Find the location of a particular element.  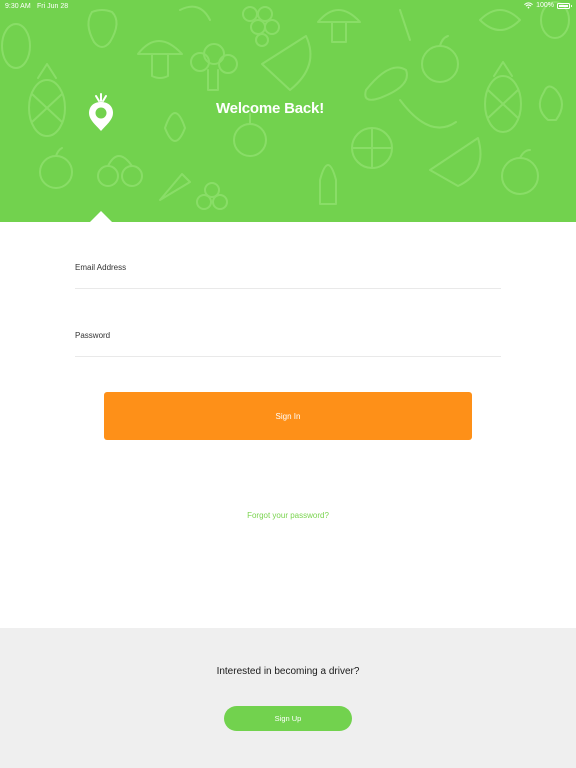

sign-up-button: Sign Up is located at coordinates (288, 718).